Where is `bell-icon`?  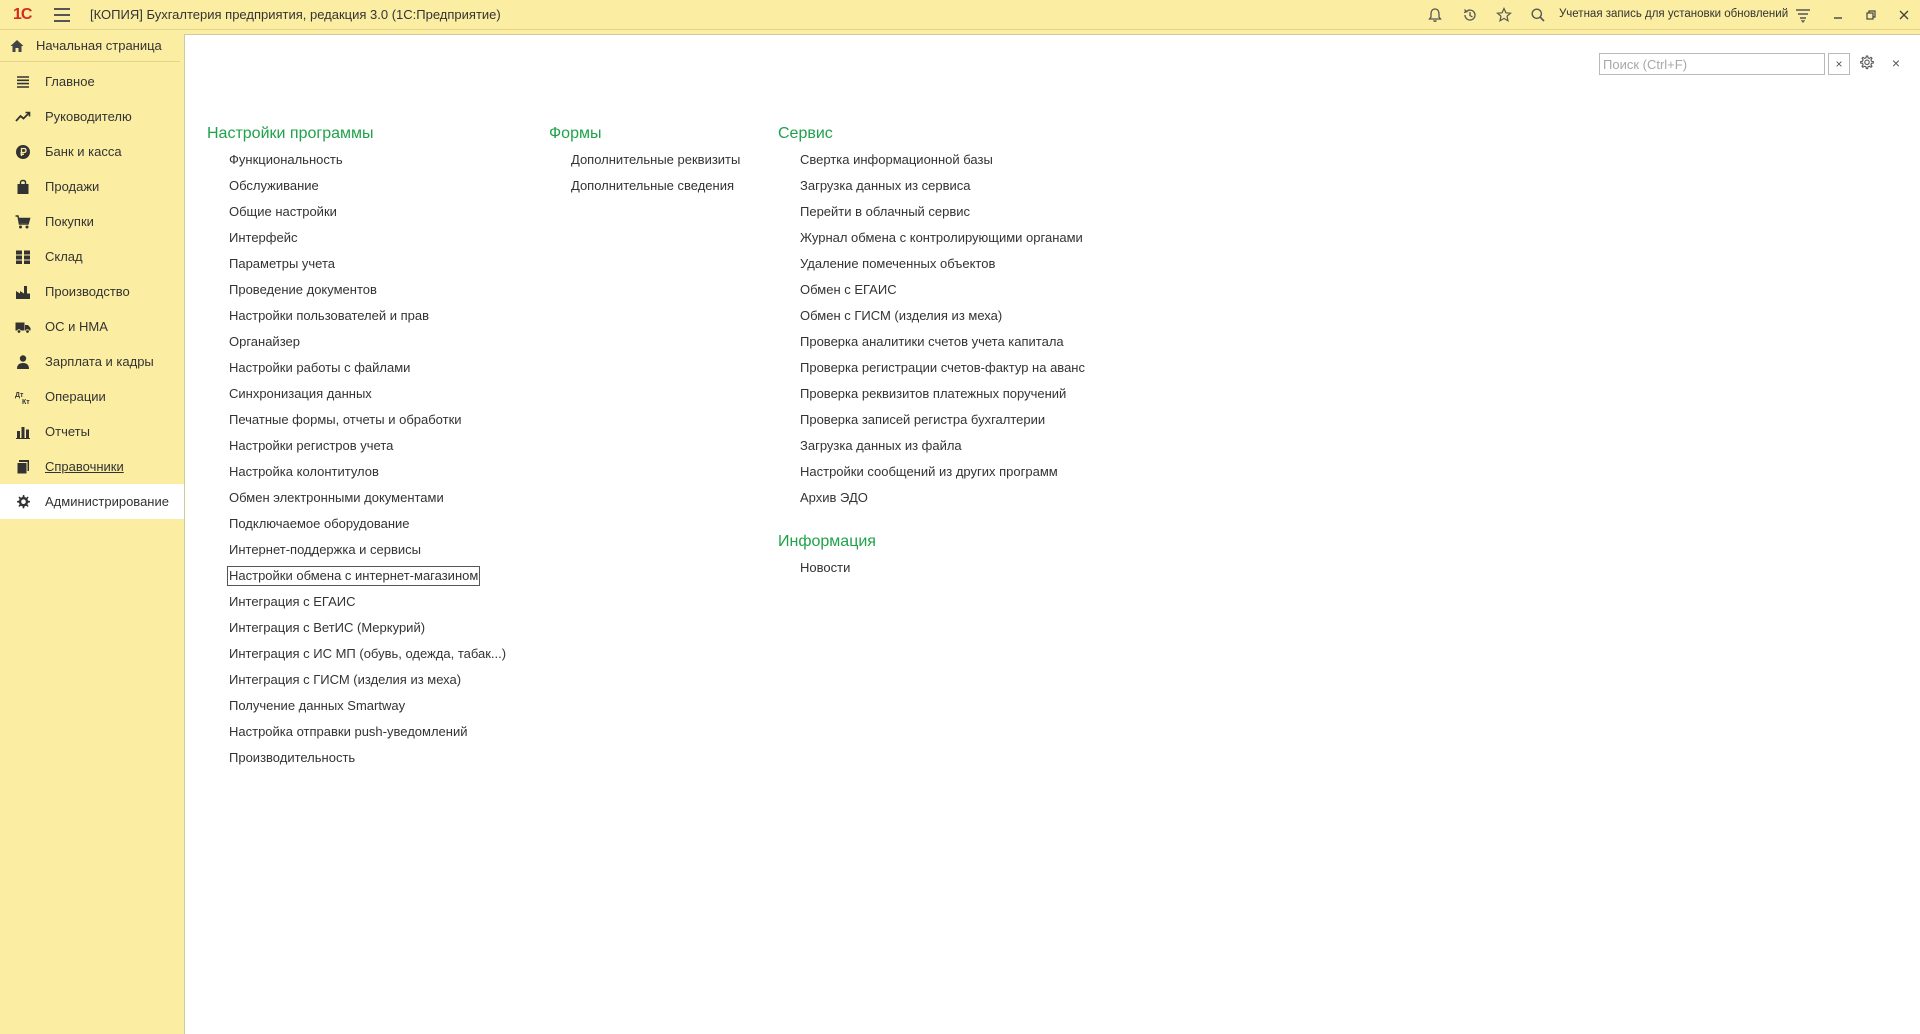 bell-icon is located at coordinates (1435, 15).